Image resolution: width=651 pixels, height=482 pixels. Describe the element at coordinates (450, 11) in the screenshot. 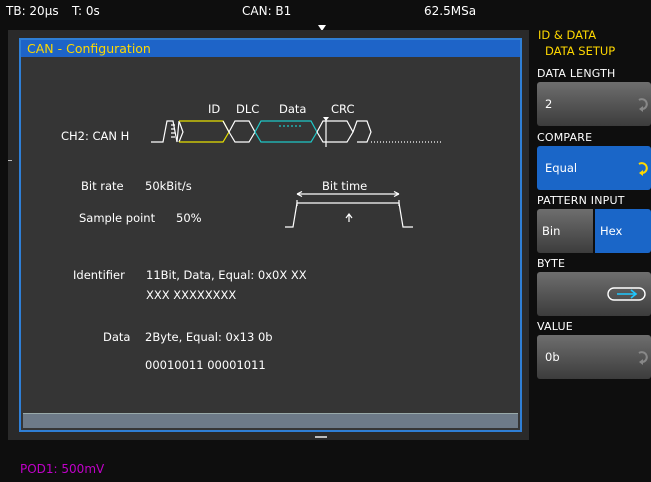

I see `sample-rate-readout: 62.5MSa` at that location.